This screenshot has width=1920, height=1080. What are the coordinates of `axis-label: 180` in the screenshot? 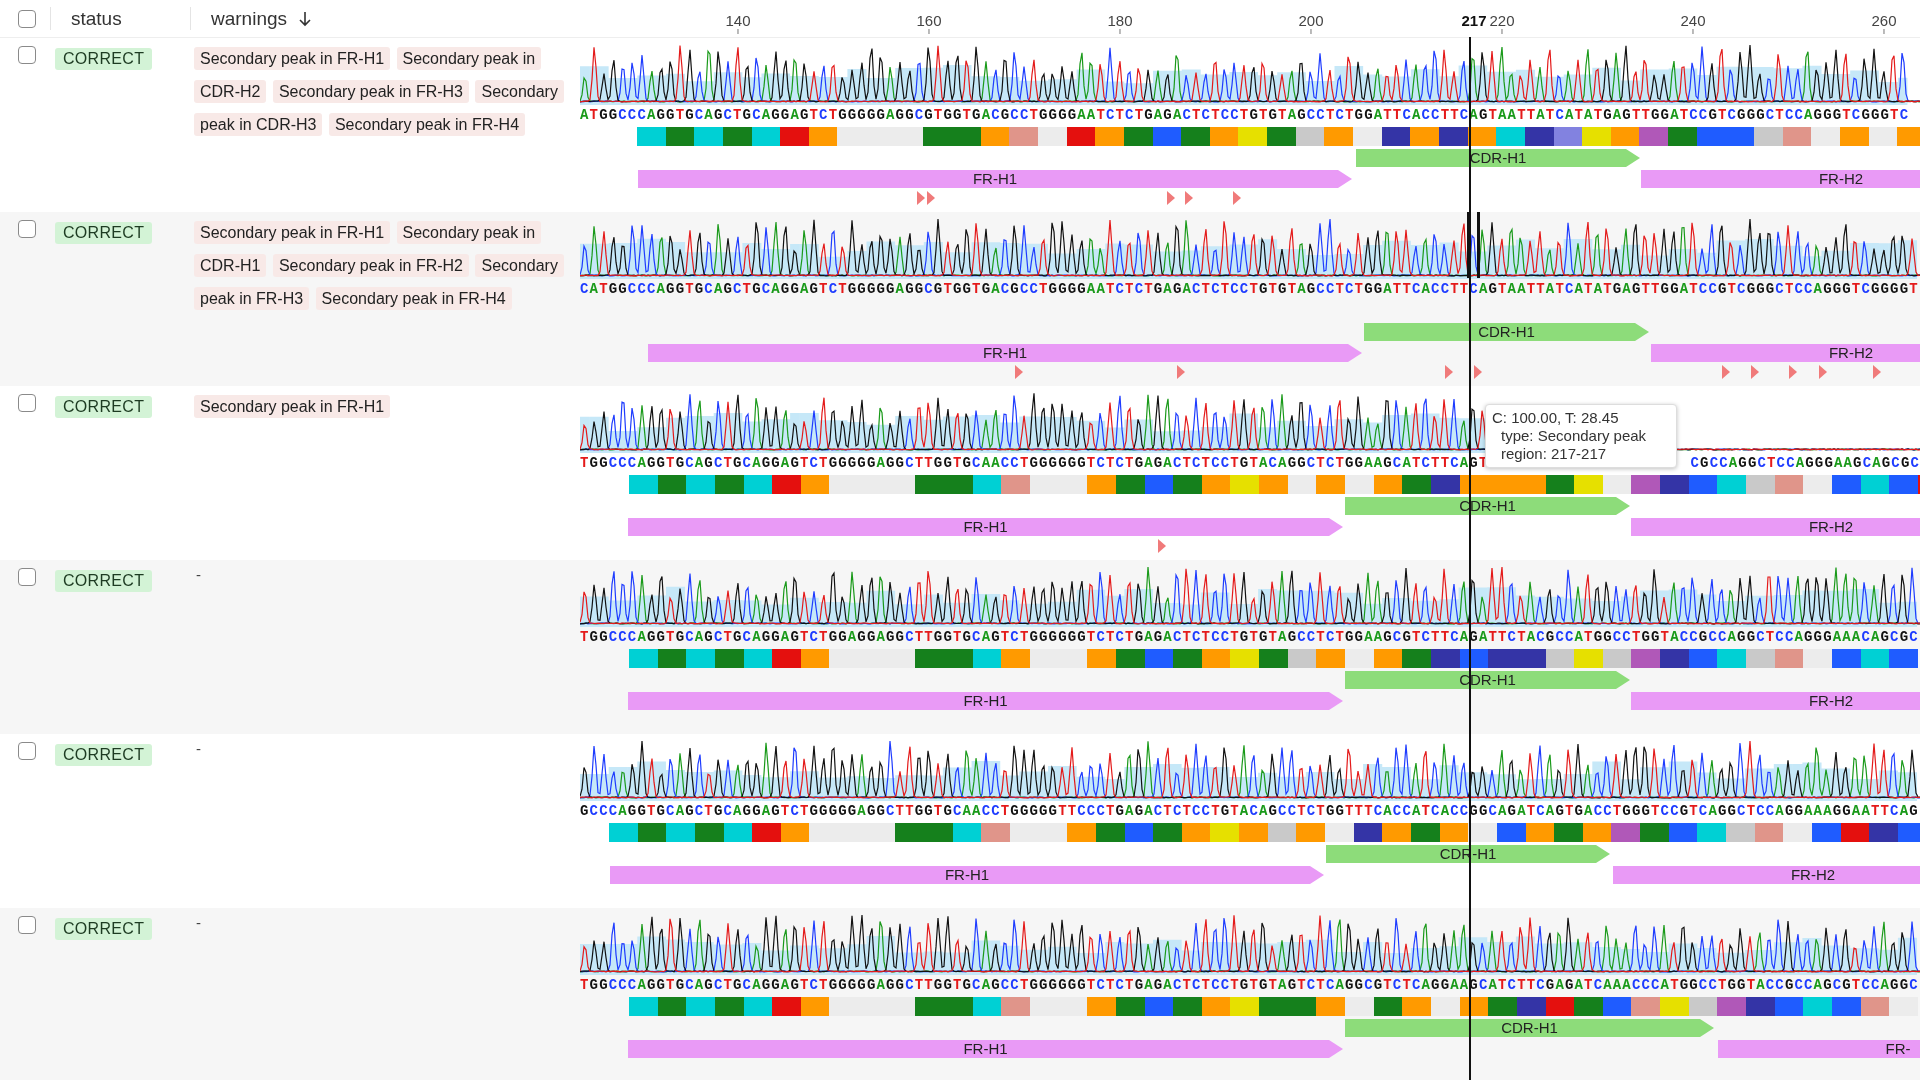 It's located at (1120, 20).